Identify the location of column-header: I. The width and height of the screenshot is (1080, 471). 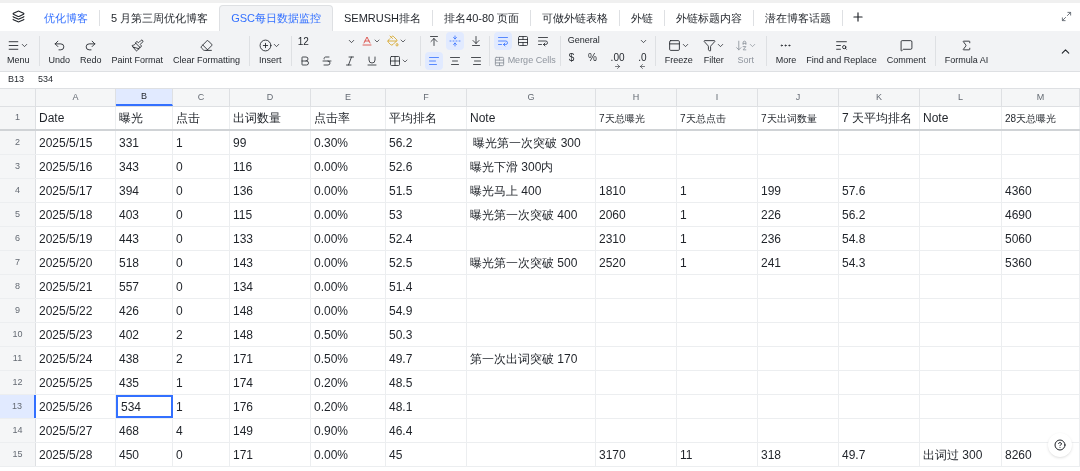
(717, 97).